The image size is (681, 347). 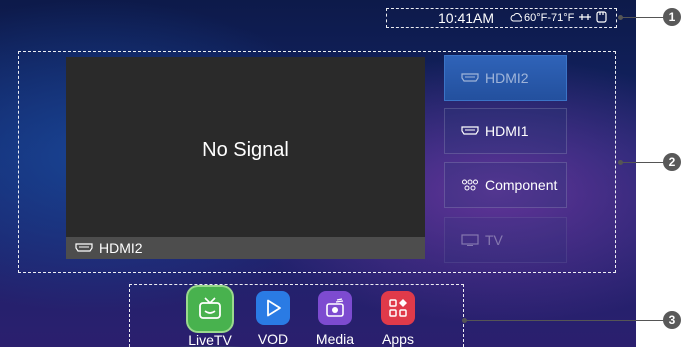 What do you see at coordinates (466, 18) in the screenshot?
I see `clock: 10:41AM` at bounding box center [466, 18].